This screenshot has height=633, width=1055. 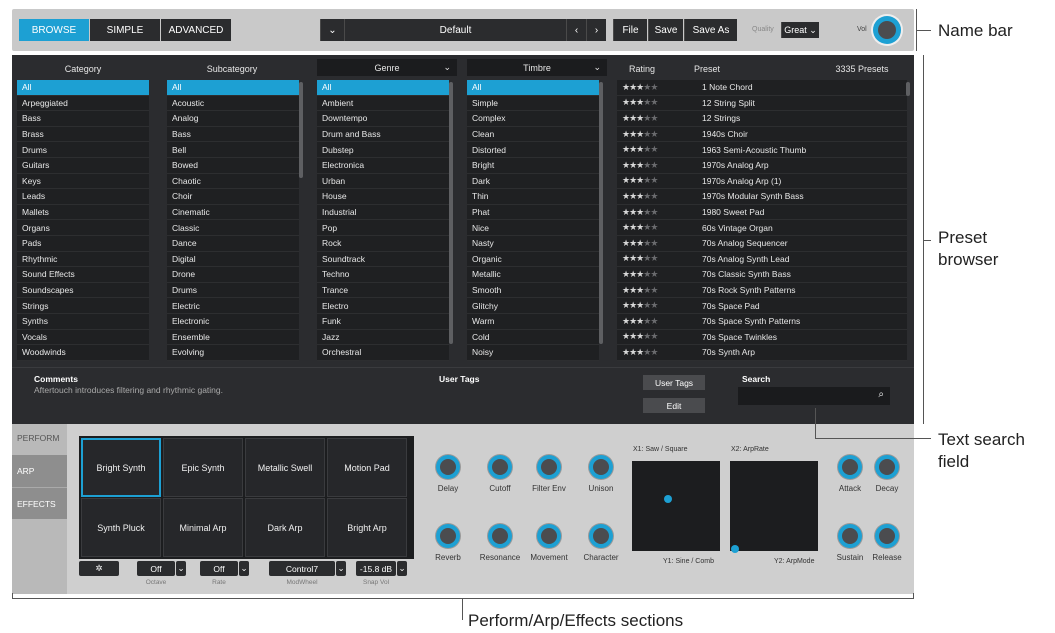 What do you see at coordinates (533, 103) in the screenshot?
I see `timbre-item: Simple` at bounding box center [533, 103].